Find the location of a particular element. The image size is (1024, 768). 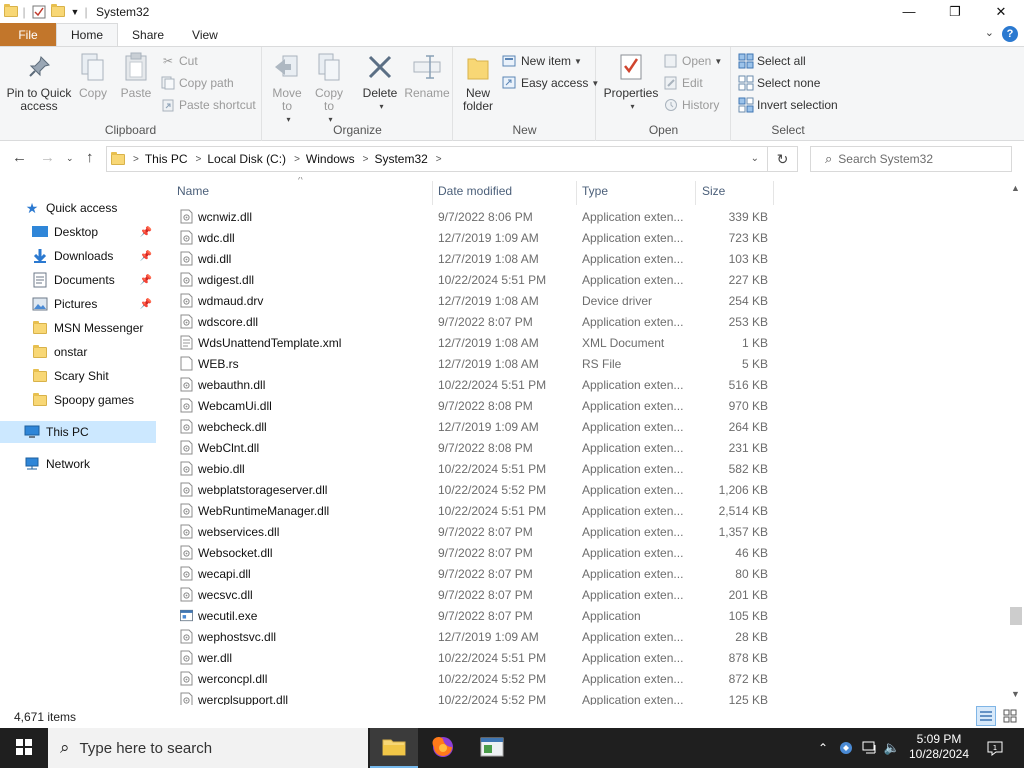

pin-to-quick-access-button: Pin to Quick access is located at coordinates (39, 82).